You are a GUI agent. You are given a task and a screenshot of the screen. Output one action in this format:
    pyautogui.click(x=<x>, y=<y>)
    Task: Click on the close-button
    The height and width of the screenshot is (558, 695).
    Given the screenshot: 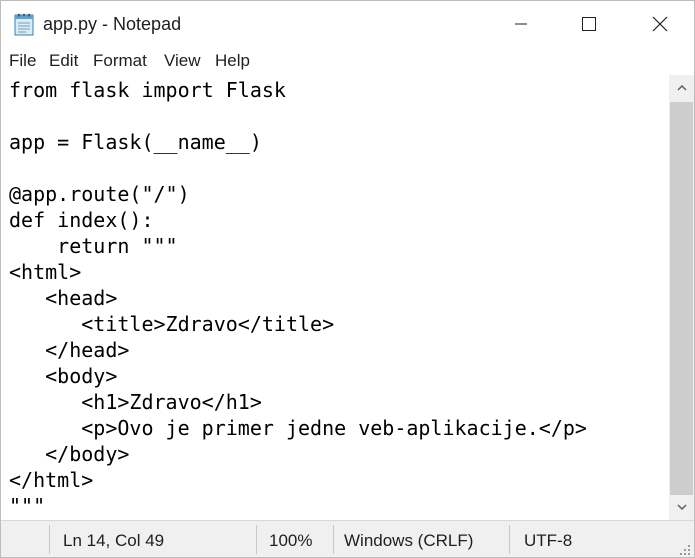 What is the action you would take?
    pyautogui.click(x=660, y=24)
    